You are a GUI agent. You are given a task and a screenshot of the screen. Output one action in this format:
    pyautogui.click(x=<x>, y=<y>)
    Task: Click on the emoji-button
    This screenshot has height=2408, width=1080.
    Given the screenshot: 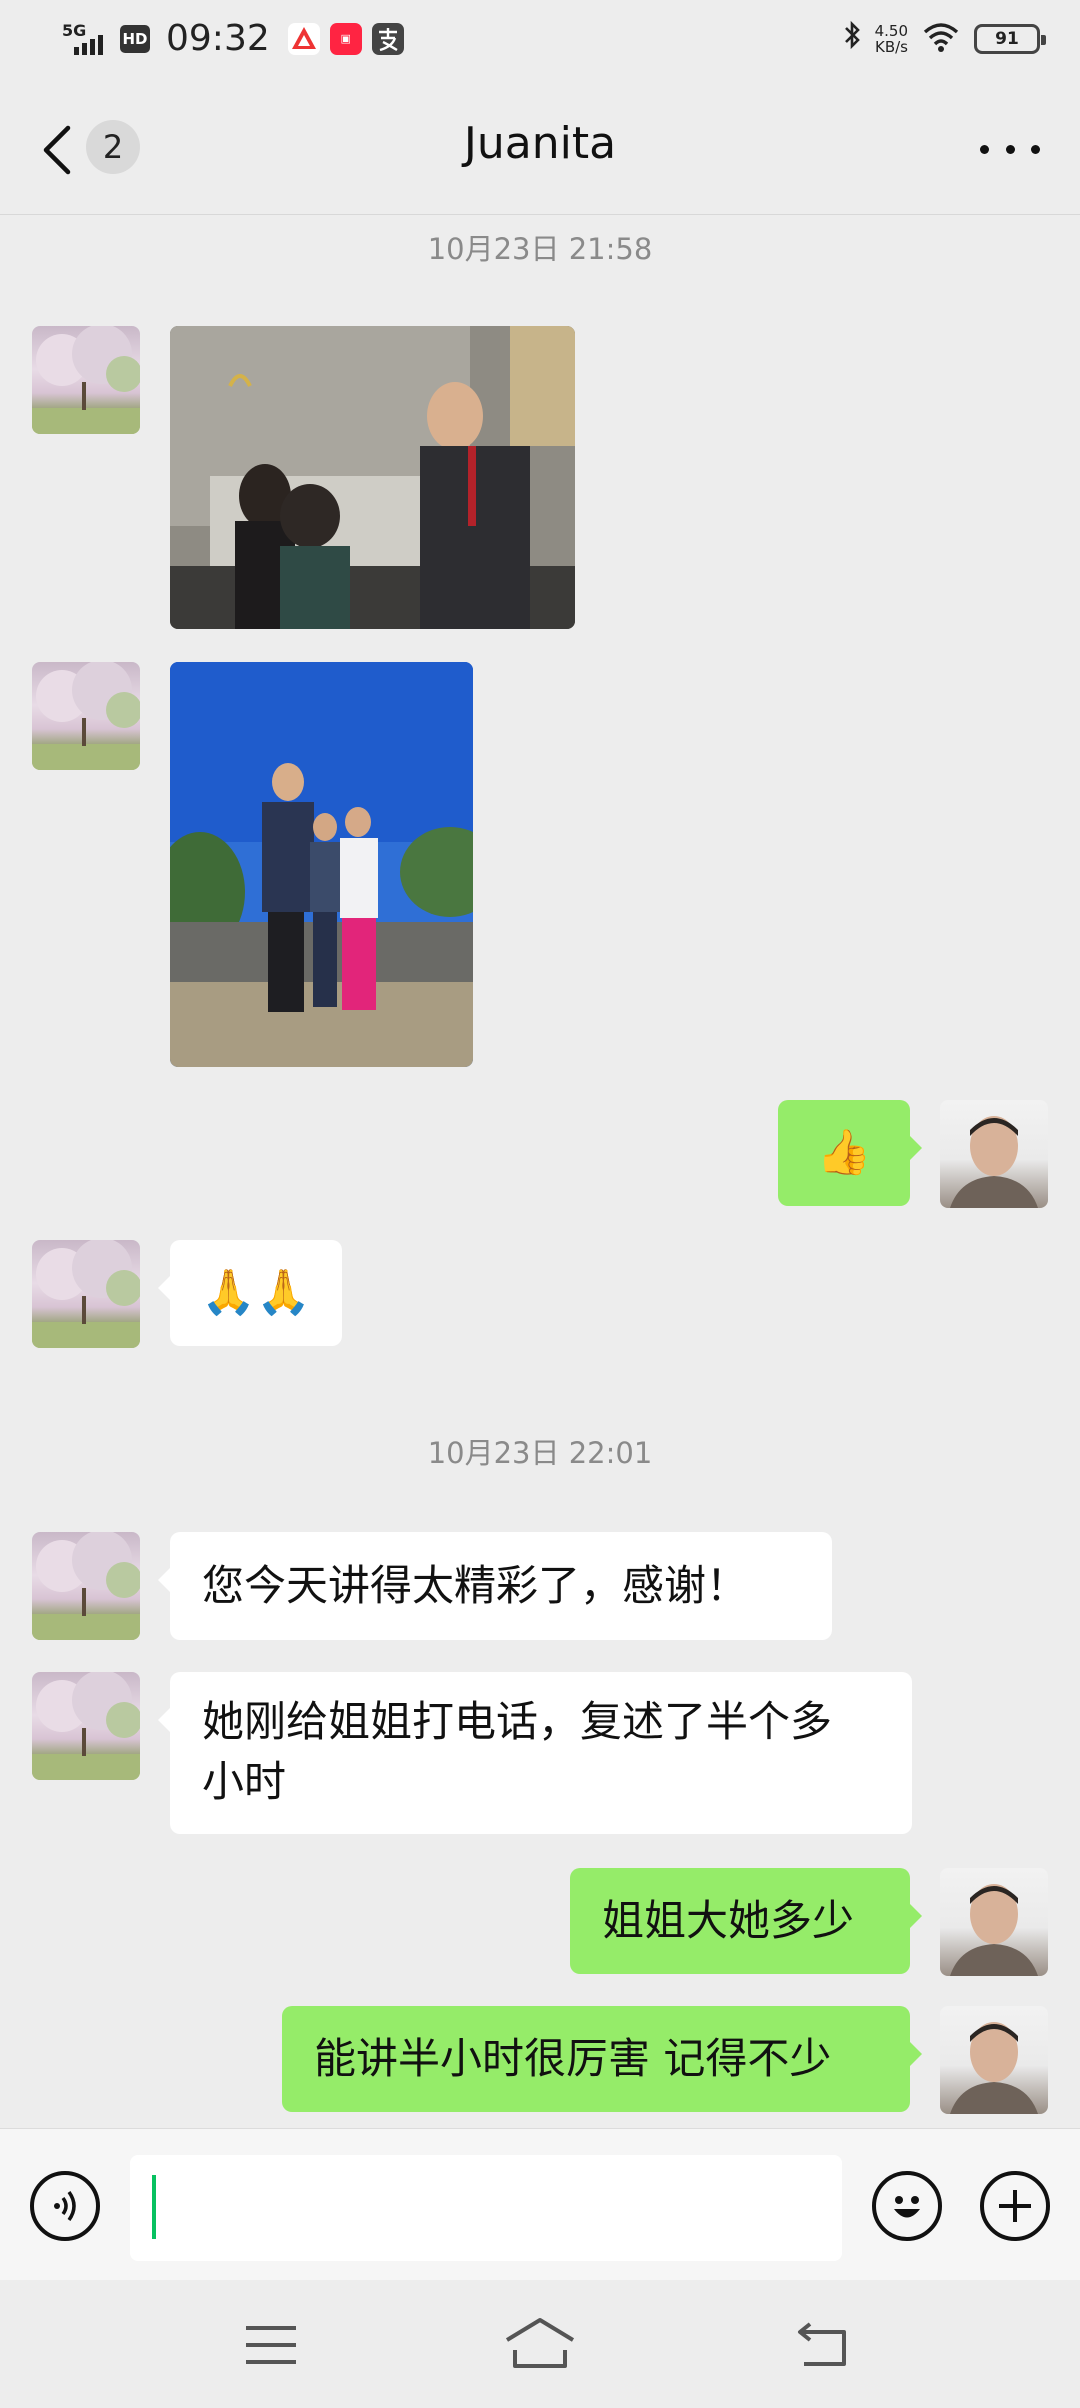 What is the action you would take?
    pyautogui.click(x=907, y=2206)
    